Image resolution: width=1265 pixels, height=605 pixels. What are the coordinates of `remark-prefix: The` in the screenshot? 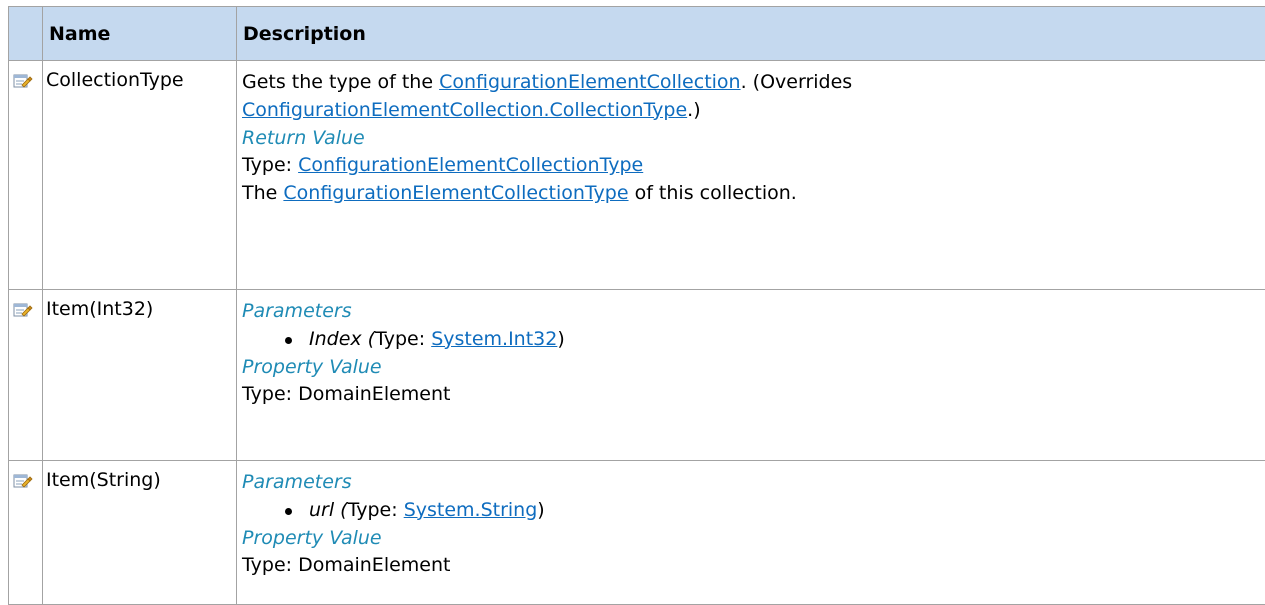 It's located at (262, 193).